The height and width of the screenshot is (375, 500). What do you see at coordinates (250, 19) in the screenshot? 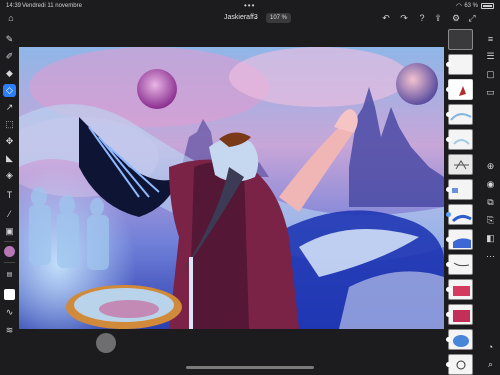
I see `top-toolbar: ⌂ Jaskieraff3 ⌄ 107 % ↶ ↷ ? ⇪ ⚙ ⤢` at bounding box center [250, 19].